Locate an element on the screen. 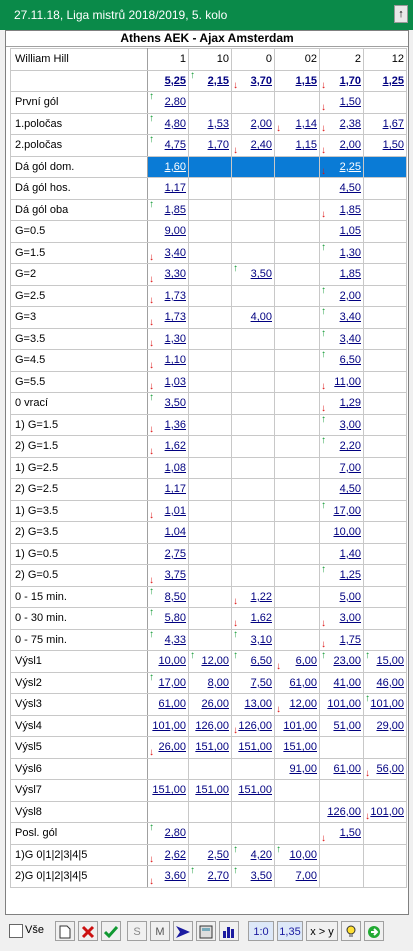 Image resolution: width=413 pixels, height=951 pixels. odds-link: 1,60 is located at coordinates (175, 167).